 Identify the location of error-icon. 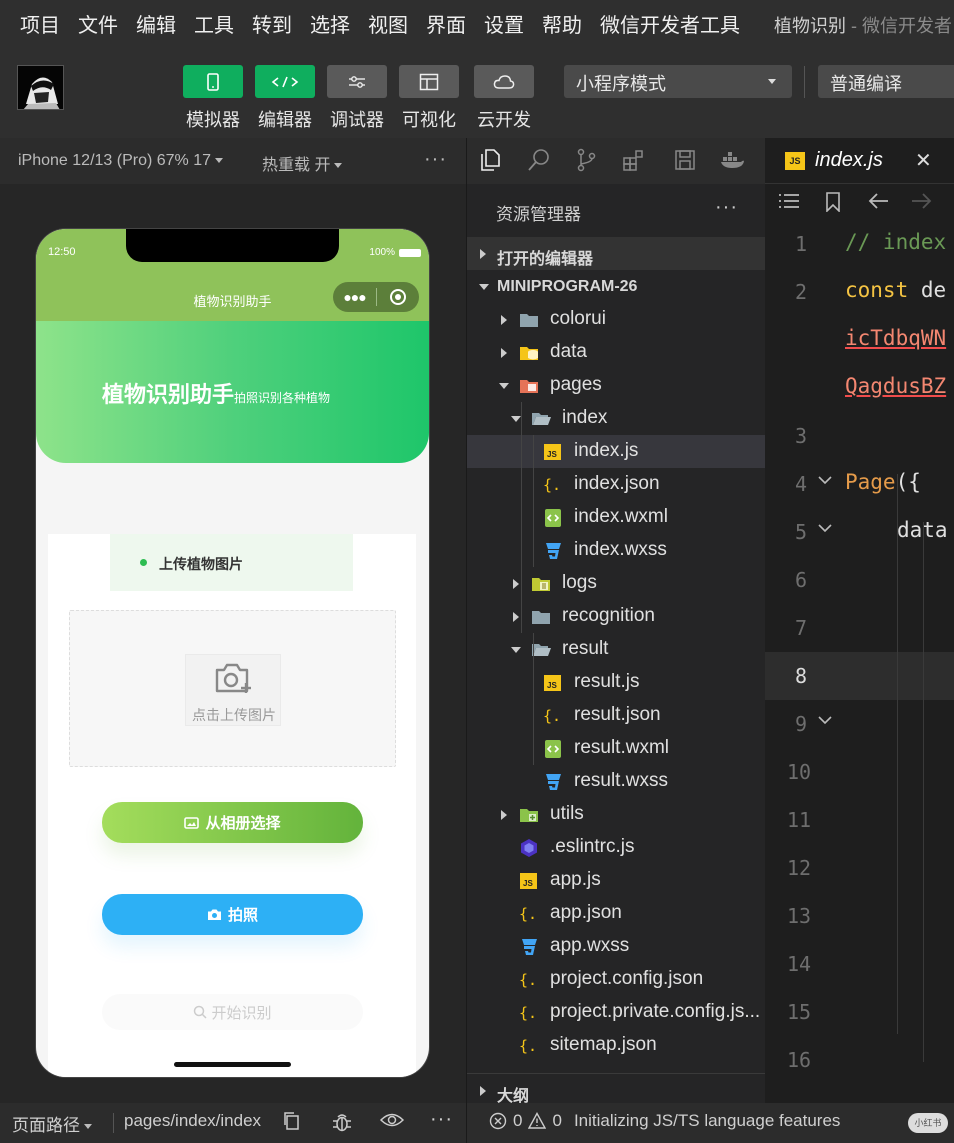
(498, 1121).